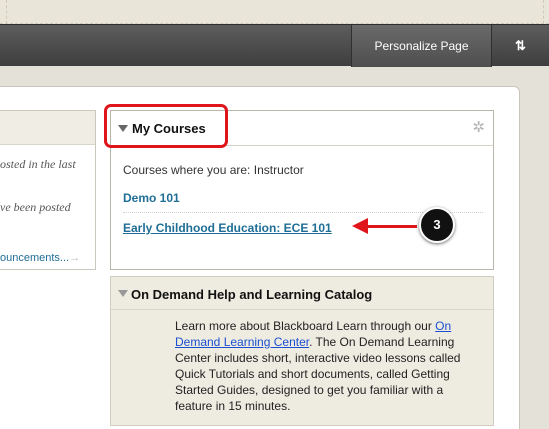  What do you see at coordinates (421, 46) in the screenshot?
I see `personalize-page-button: Personalize Page` at bounding box center [421, 46].